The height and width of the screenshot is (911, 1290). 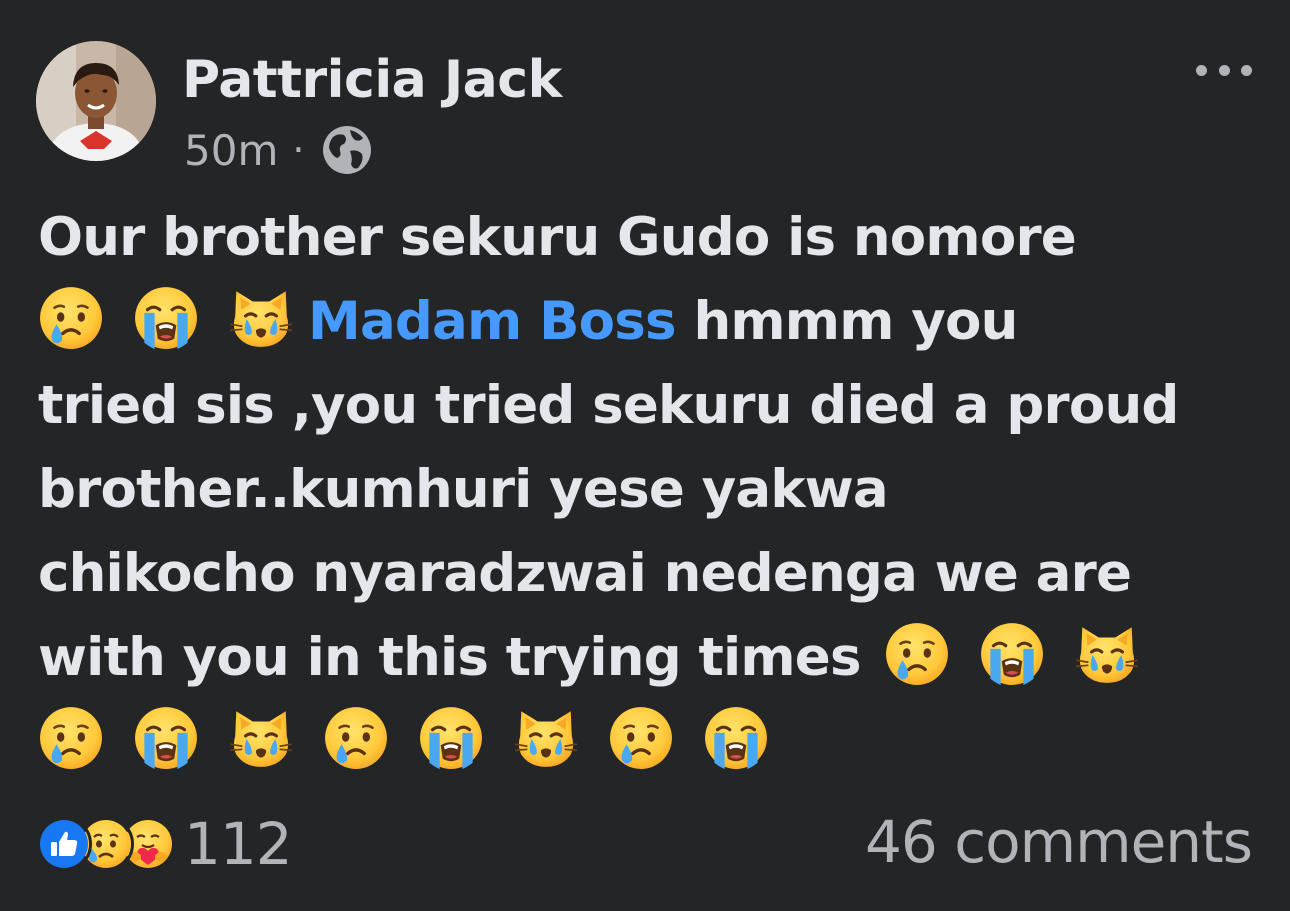 What do you see at coordinates (463, 489) in the screenshot?
I see `text-line-4: brother..kumhuri yese yakwa` at bounding box center [463, 489].